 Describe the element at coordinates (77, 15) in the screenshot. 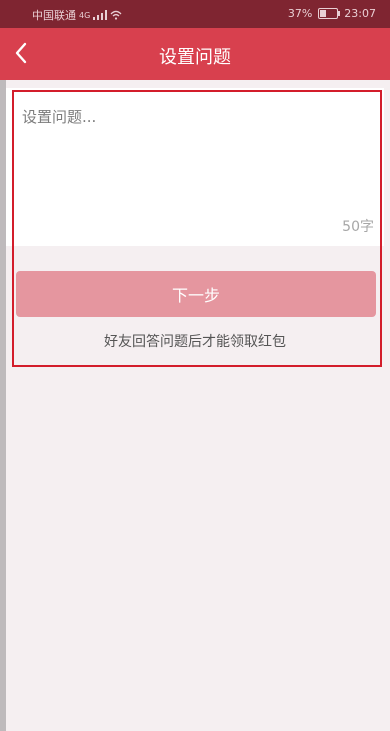

I see `status-bar-left: 中国联通 4G` at that location.